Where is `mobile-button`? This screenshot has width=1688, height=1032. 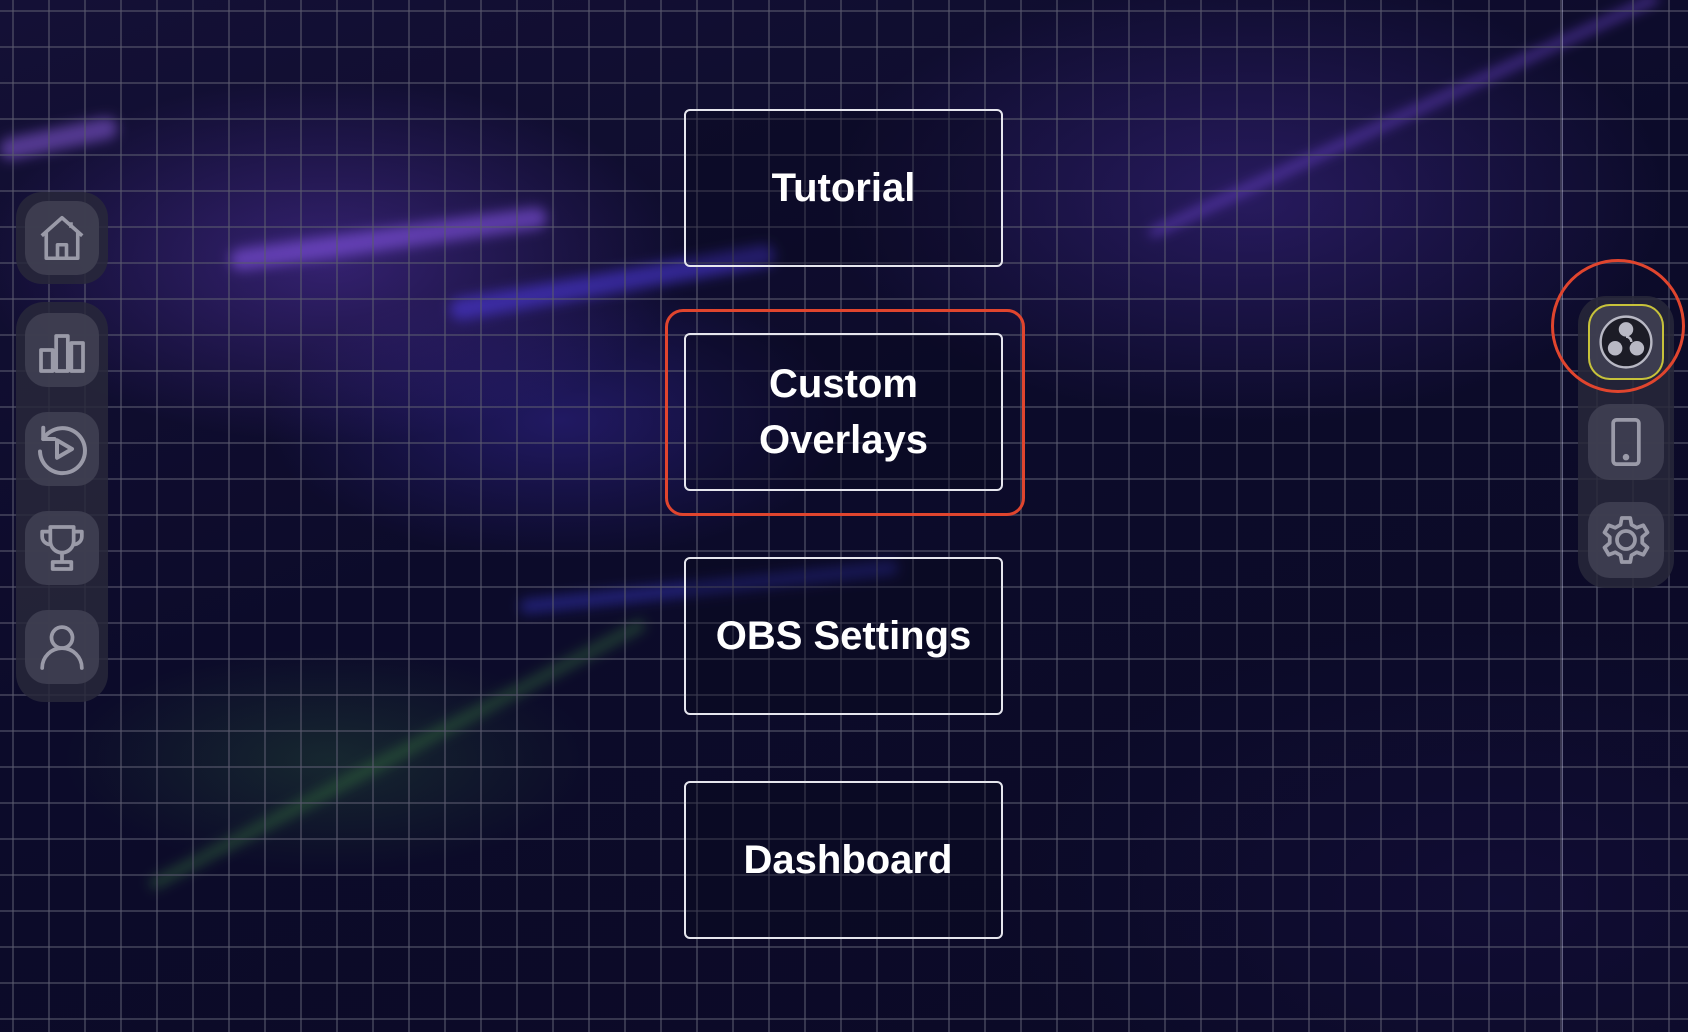
mobile-button is located at coordinates (1626, 442).